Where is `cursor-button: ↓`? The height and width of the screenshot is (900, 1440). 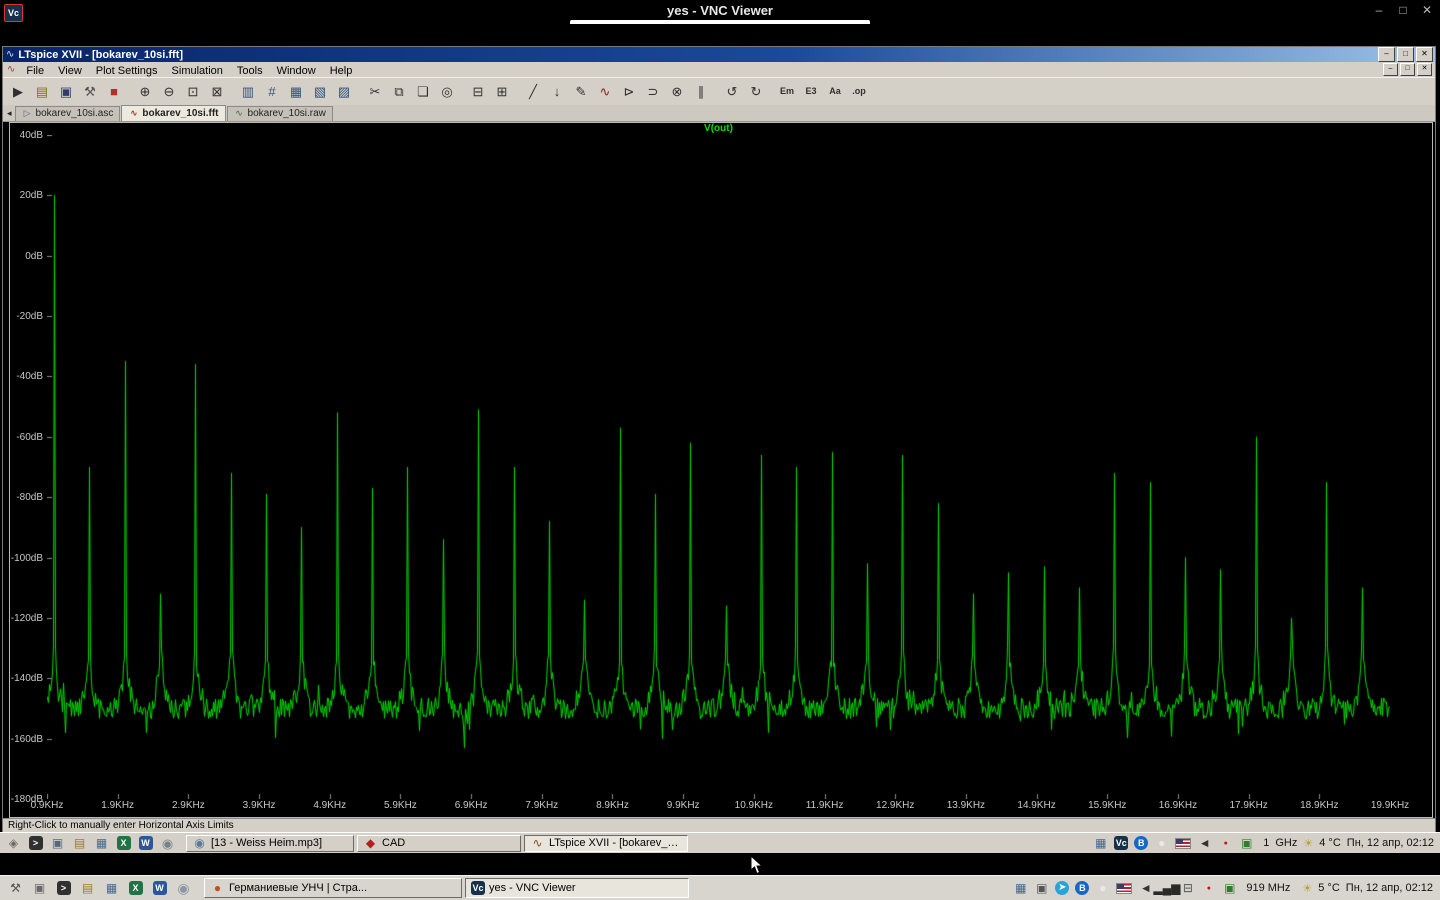
cursor-button: ↓ is located at coordinates (557, 92).